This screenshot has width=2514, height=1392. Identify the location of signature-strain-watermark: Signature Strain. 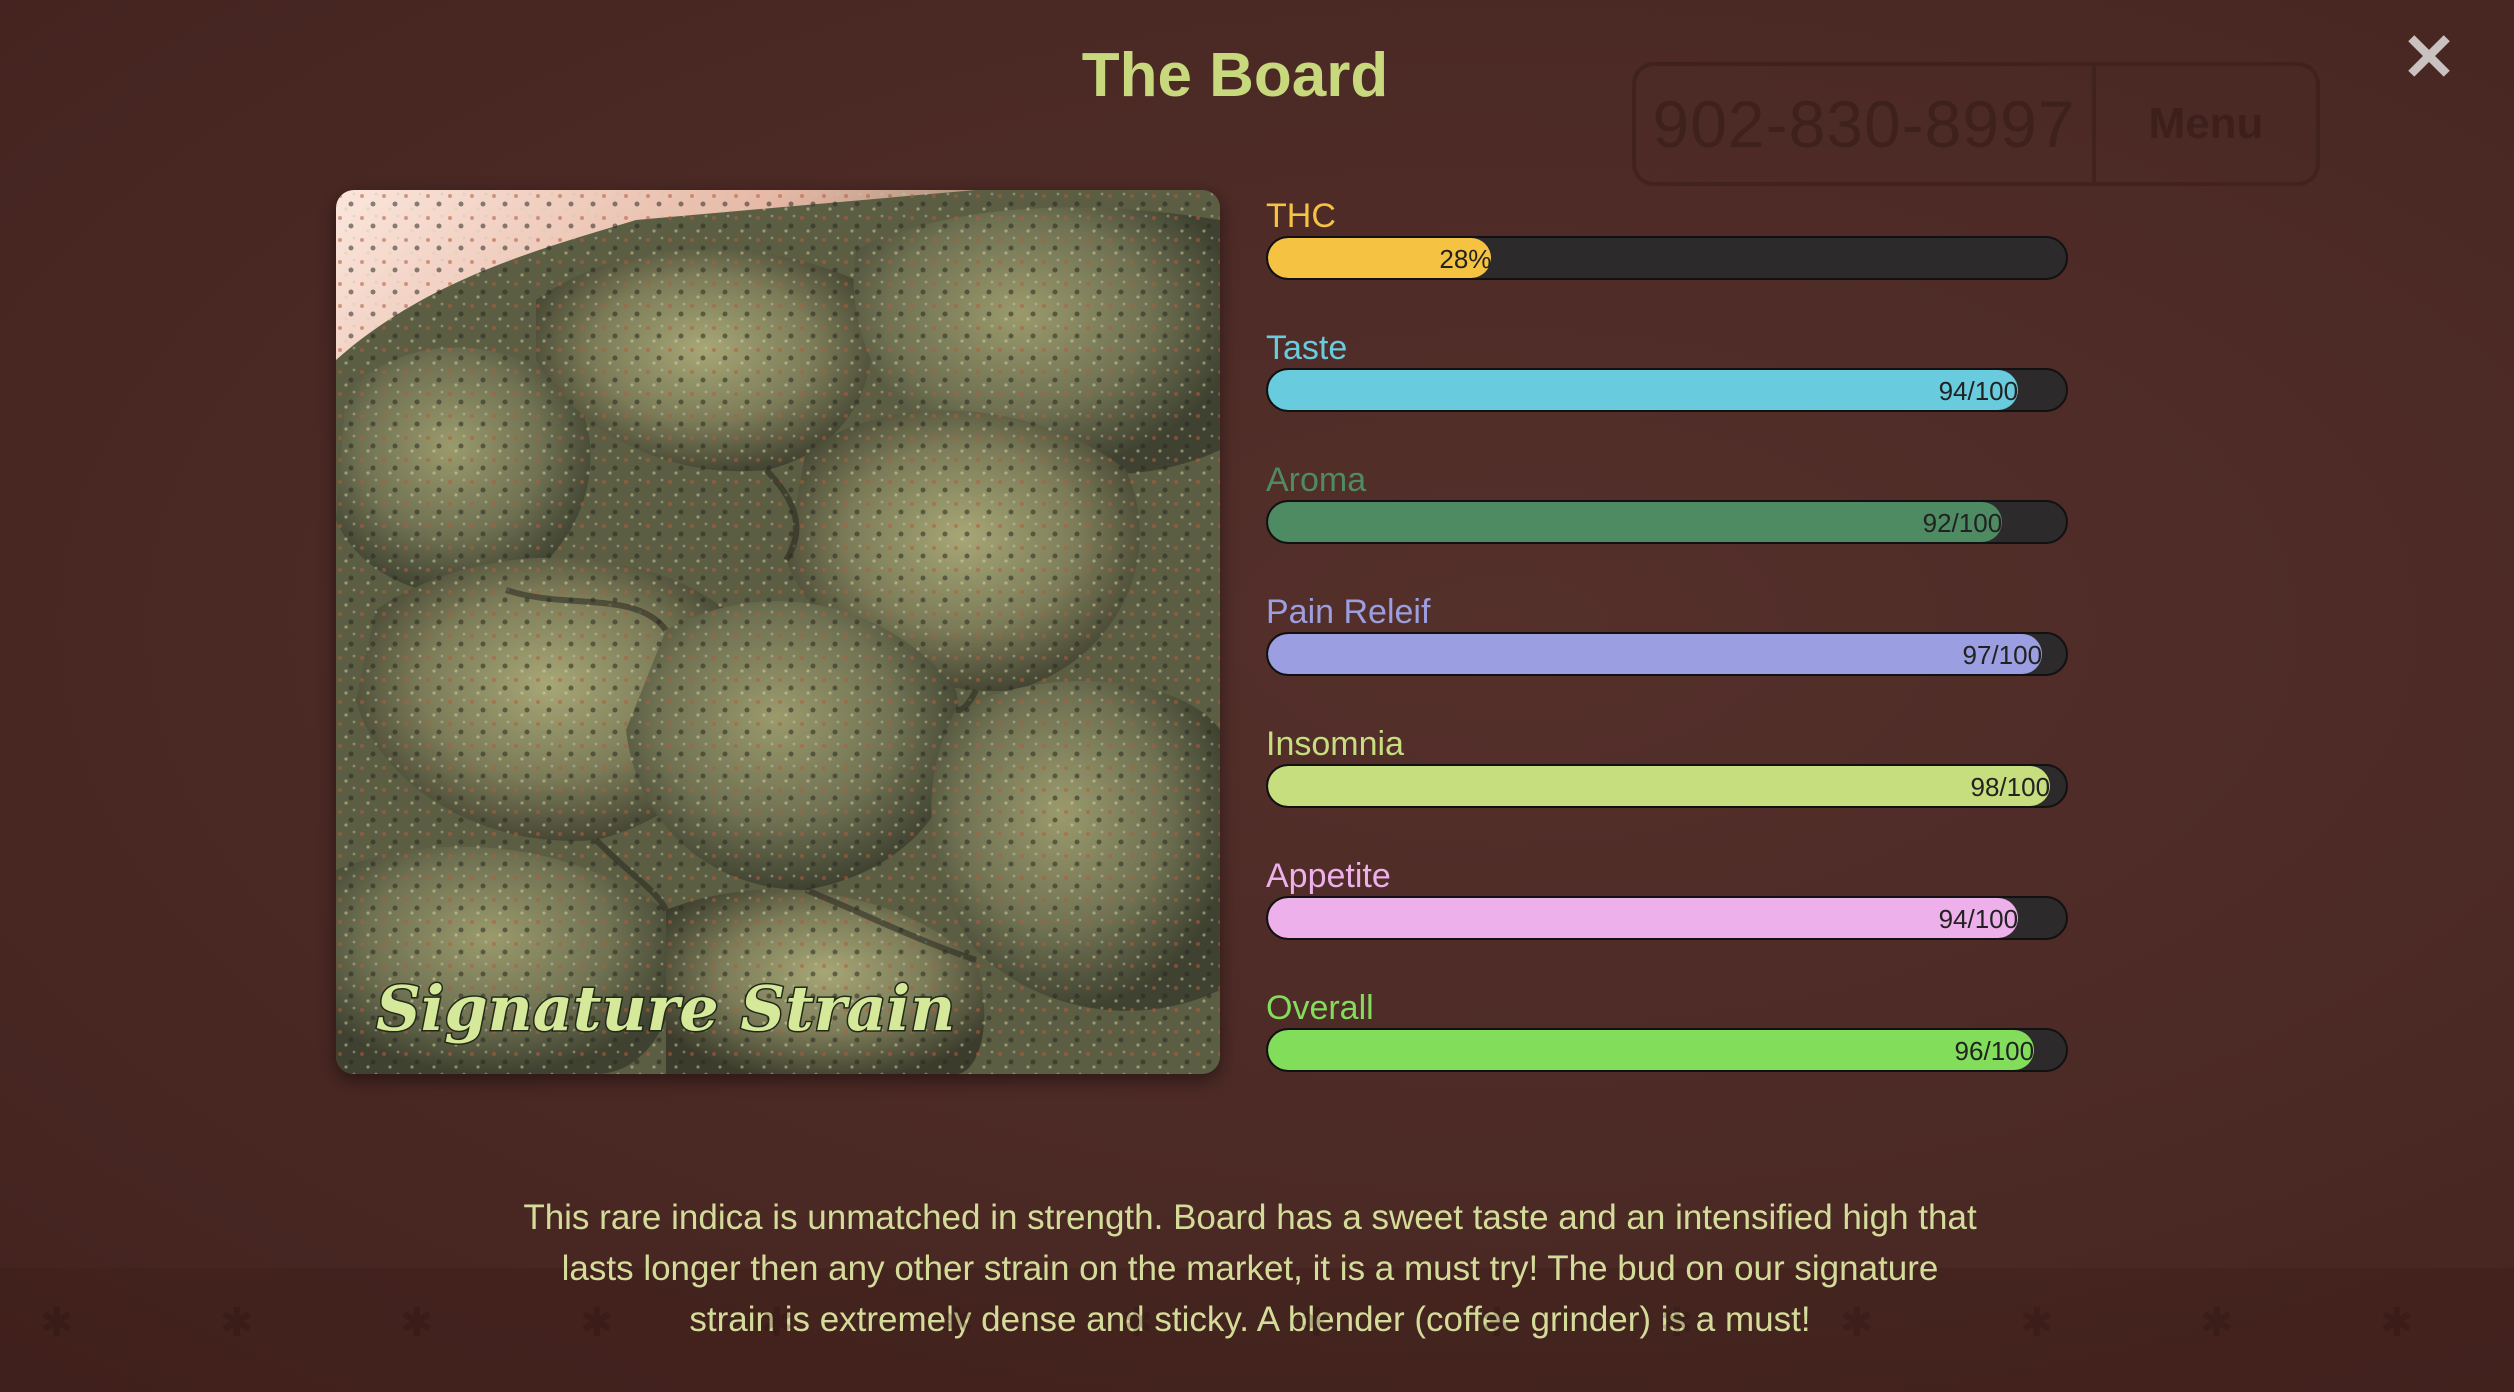
(665, 1008).